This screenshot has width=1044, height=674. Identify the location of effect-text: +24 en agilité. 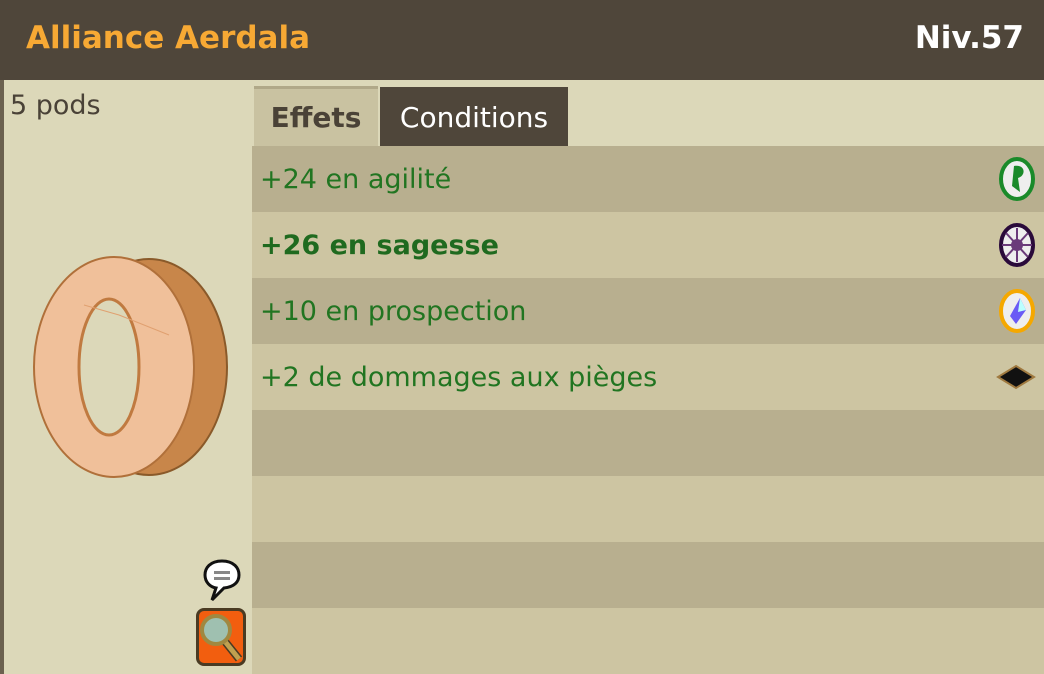
(356, 179).